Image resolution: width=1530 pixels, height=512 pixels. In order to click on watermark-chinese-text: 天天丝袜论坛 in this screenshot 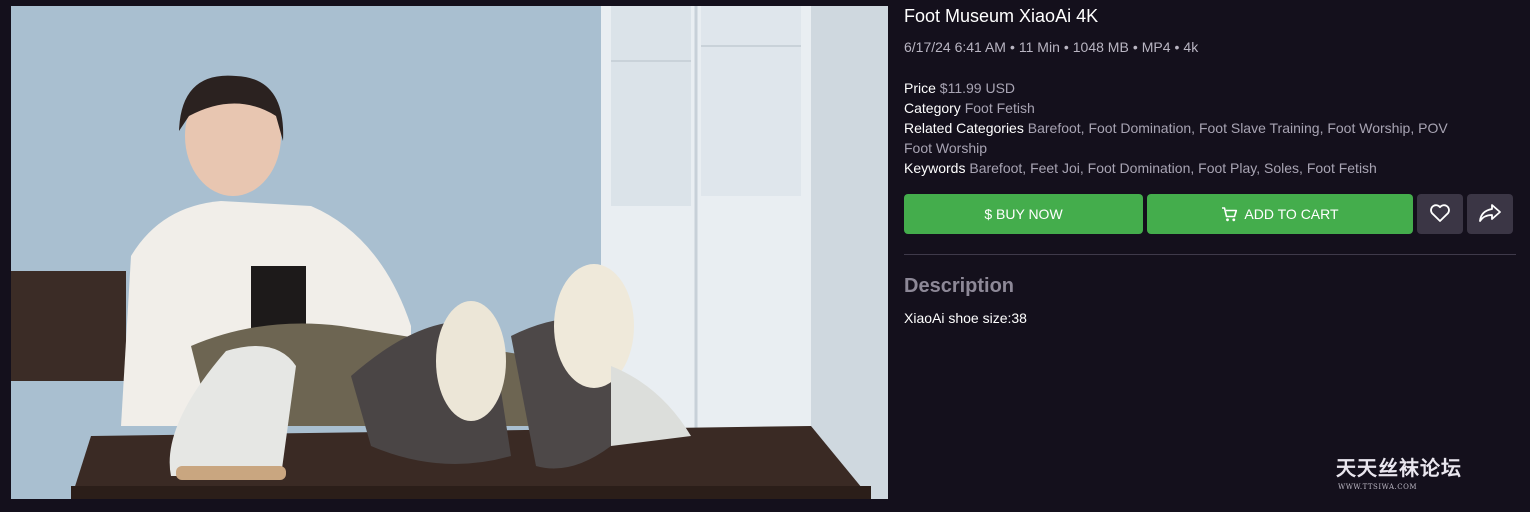, I will do `click(1399, 468)`.